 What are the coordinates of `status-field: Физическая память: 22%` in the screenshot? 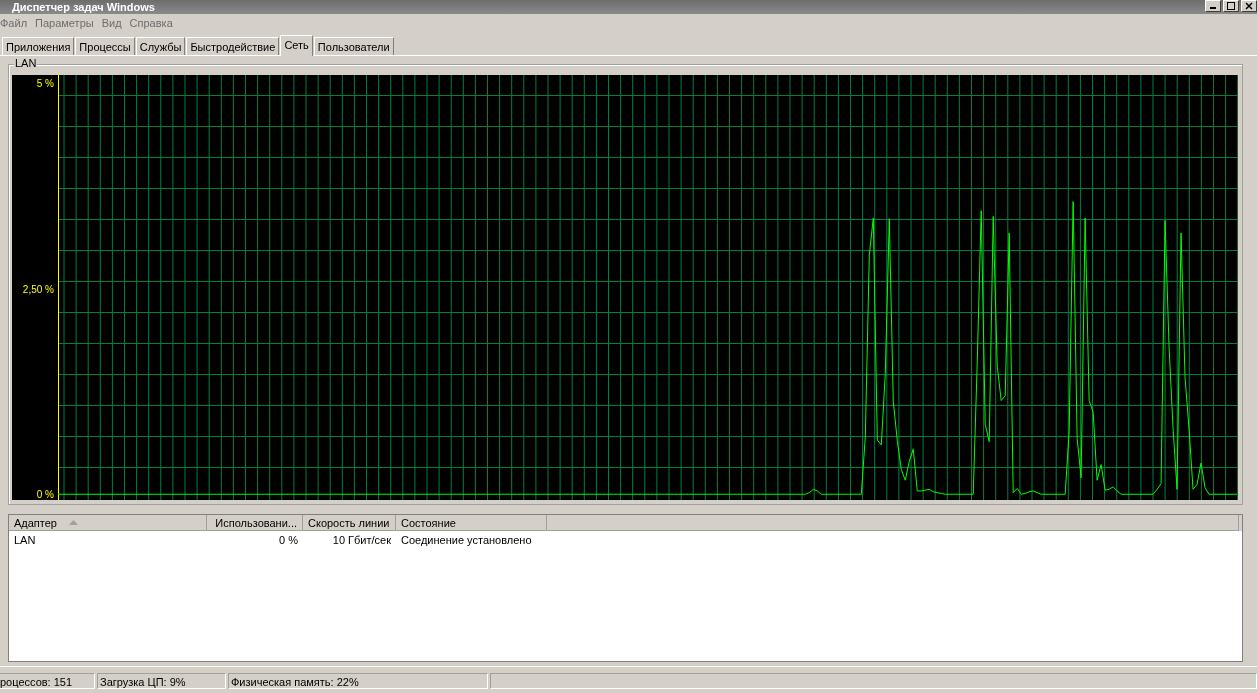 It's located at (358, 681).